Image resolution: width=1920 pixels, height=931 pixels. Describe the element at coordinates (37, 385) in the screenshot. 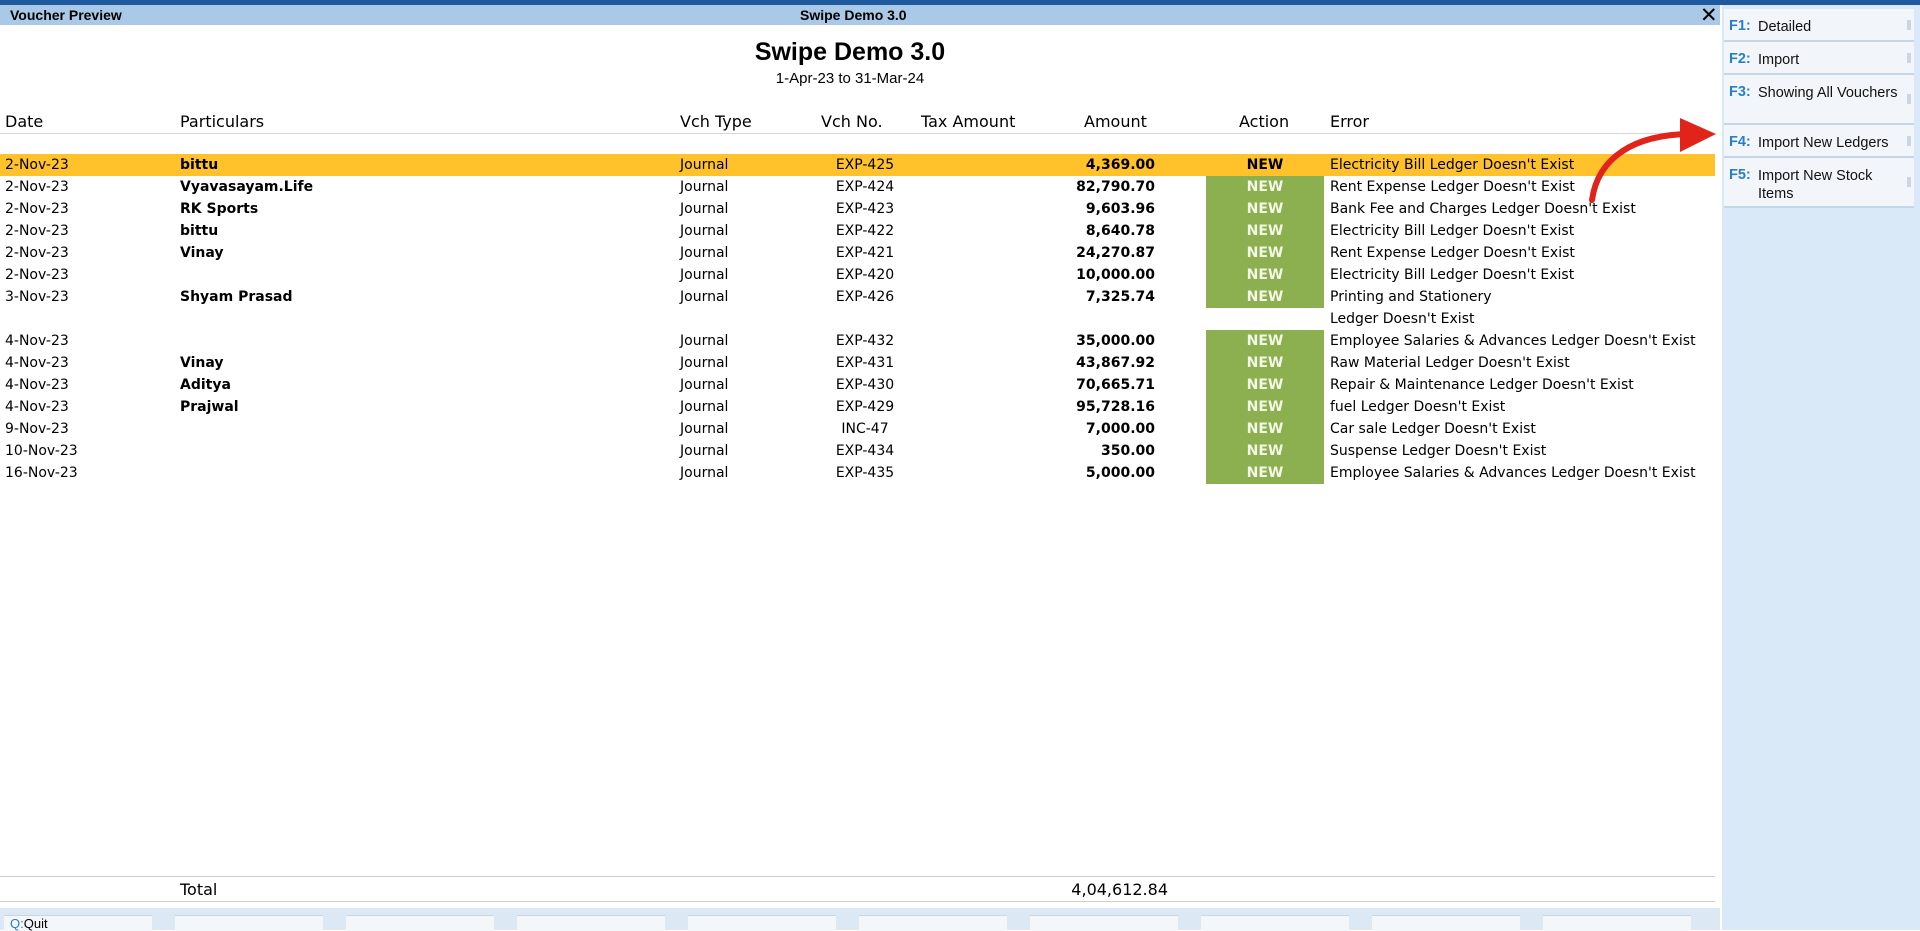

I see `cell-date: 4-Nov-23` at that location.